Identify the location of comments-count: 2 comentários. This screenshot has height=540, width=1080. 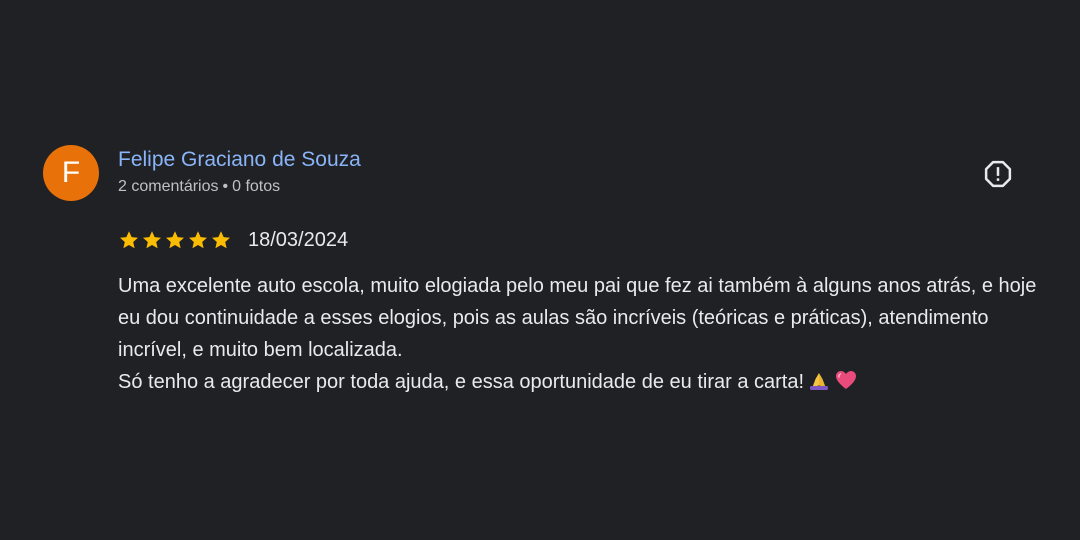
(168, 186).